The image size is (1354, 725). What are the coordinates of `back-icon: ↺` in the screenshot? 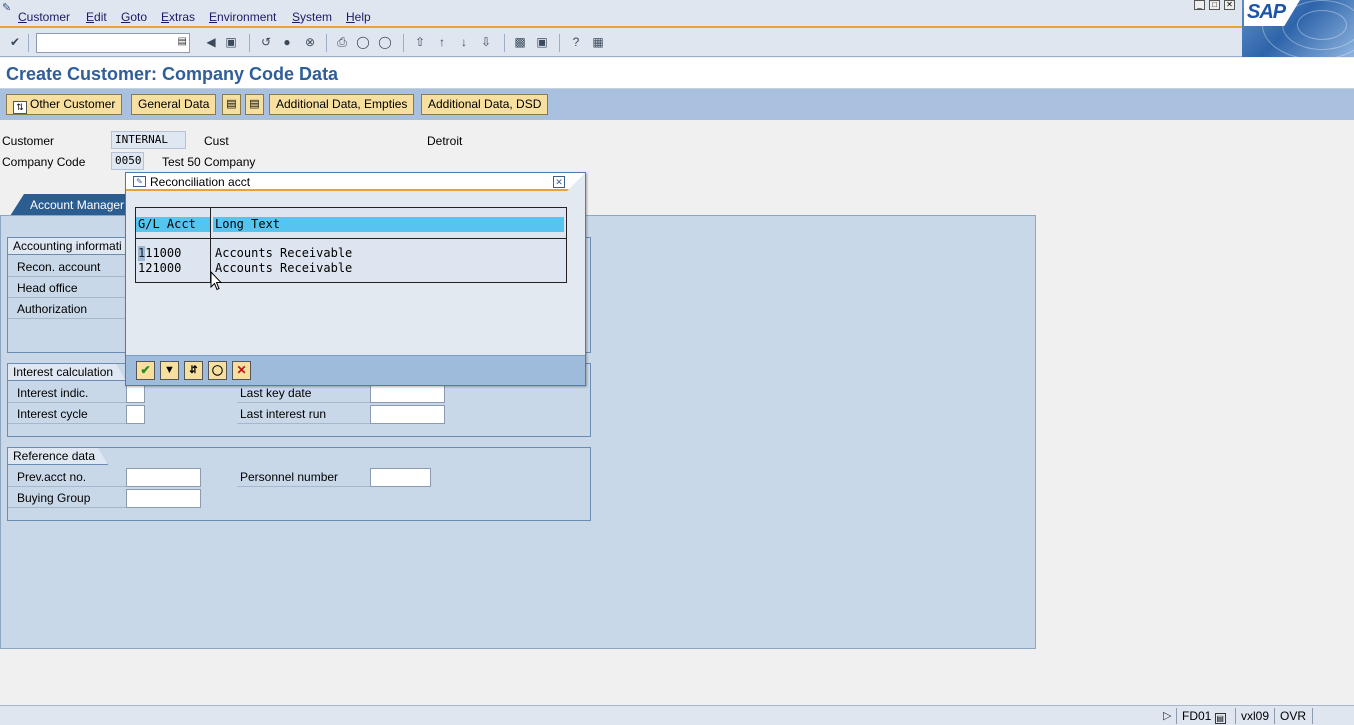 It's located at (266, 42).